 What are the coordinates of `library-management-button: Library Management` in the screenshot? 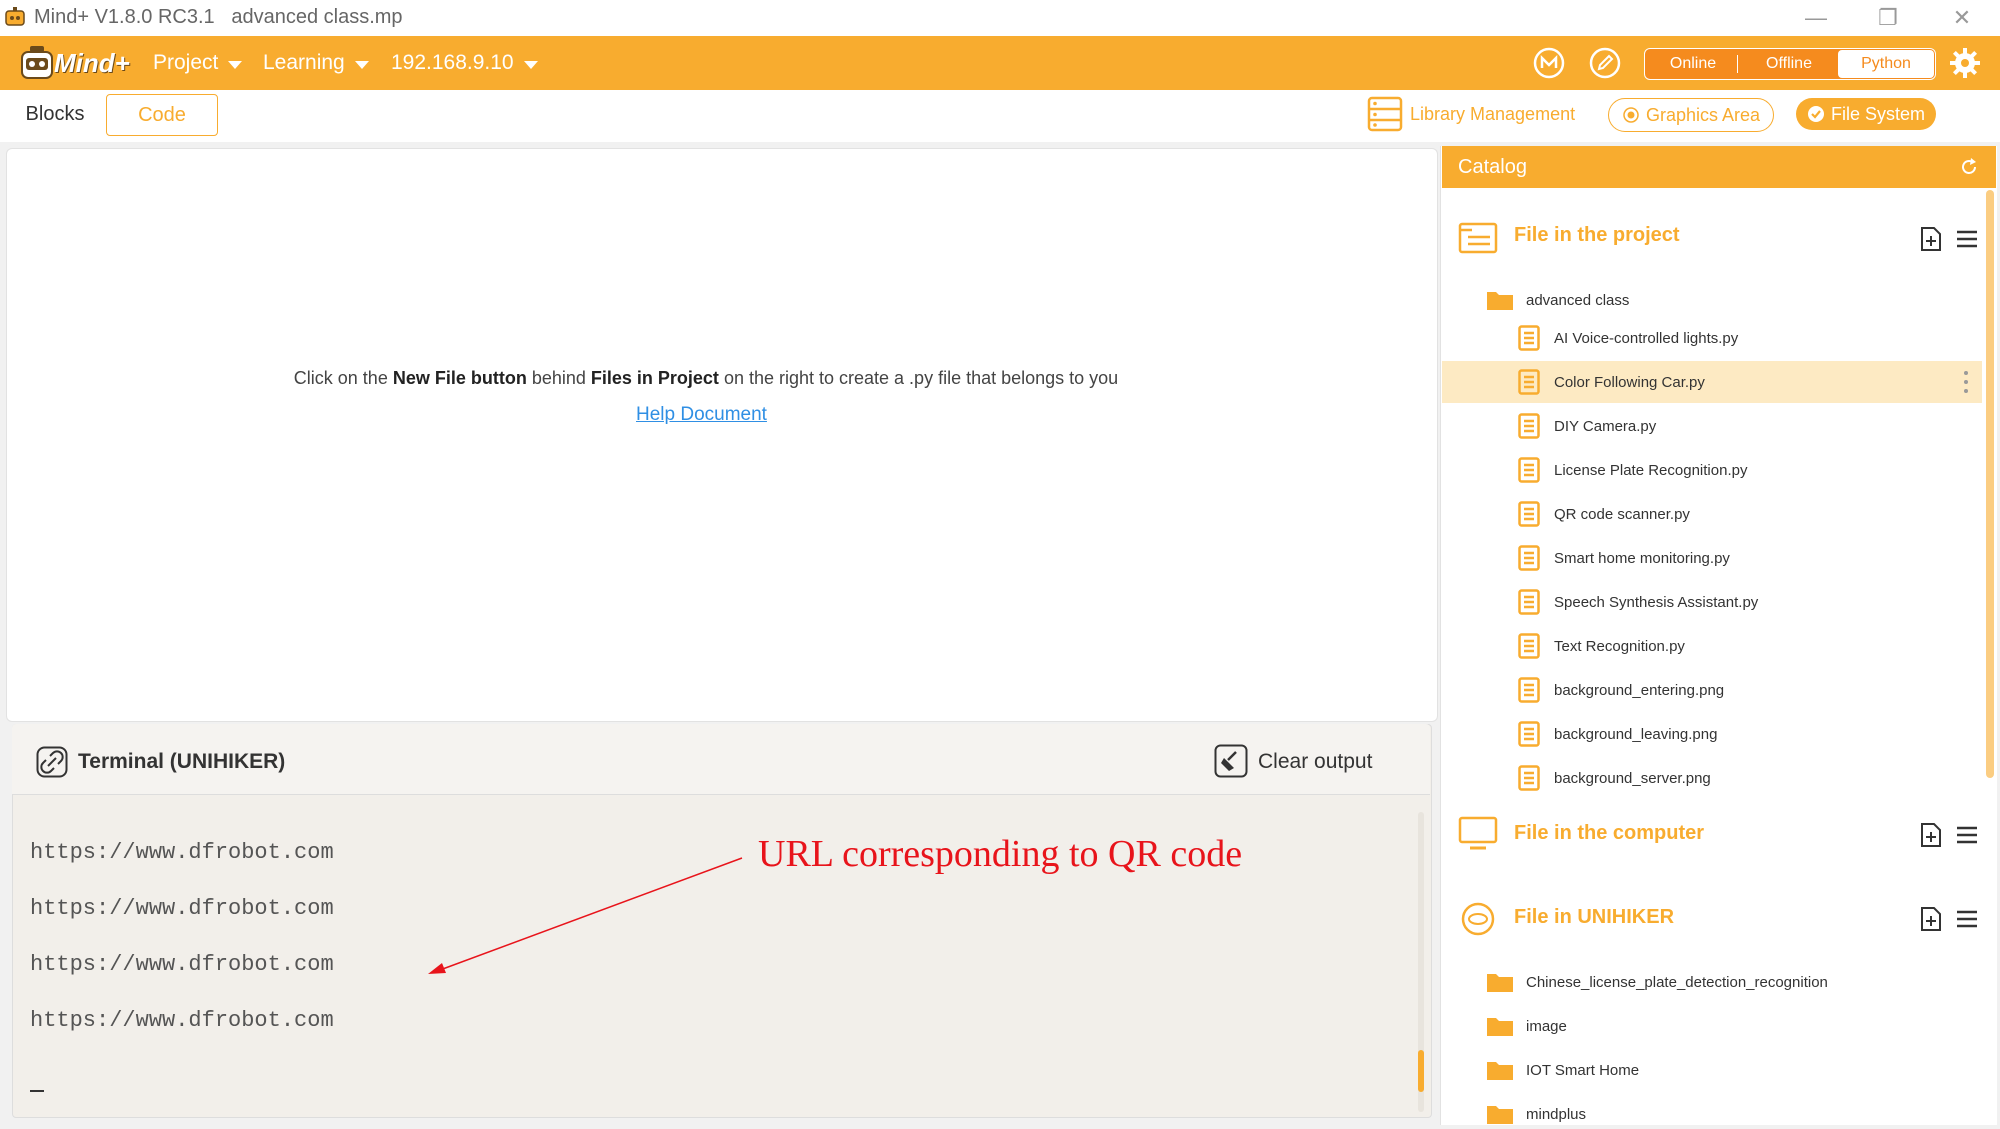 It's located at (1471, 114).